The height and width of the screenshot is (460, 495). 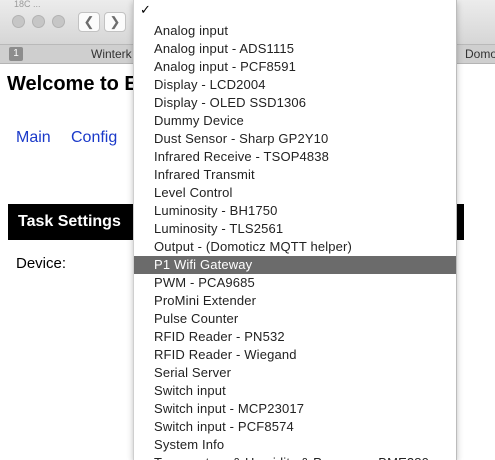 What do you see at coordinates (295, 85) in the screenshot?
I see `device-option: Display - LCD2004` at bounding box center [295, 85].